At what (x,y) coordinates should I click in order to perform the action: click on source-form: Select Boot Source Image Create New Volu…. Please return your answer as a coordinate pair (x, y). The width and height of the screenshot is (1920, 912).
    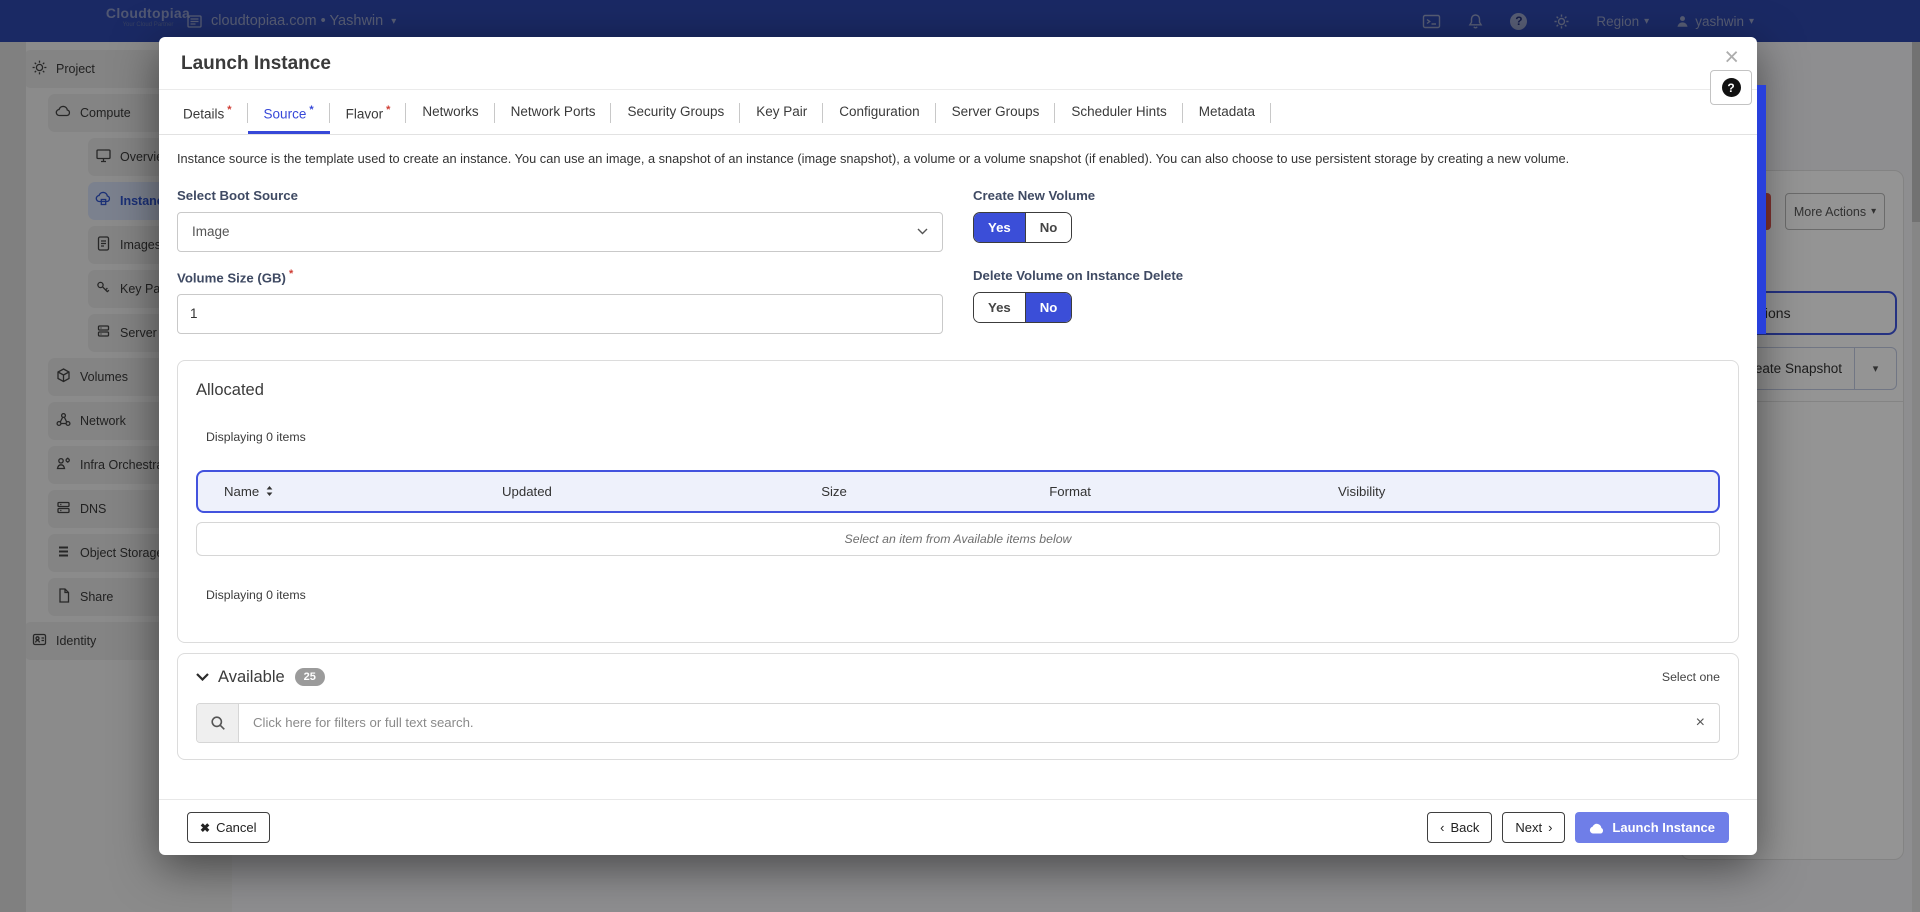
    Looking at the image, I should click on (958, 256).